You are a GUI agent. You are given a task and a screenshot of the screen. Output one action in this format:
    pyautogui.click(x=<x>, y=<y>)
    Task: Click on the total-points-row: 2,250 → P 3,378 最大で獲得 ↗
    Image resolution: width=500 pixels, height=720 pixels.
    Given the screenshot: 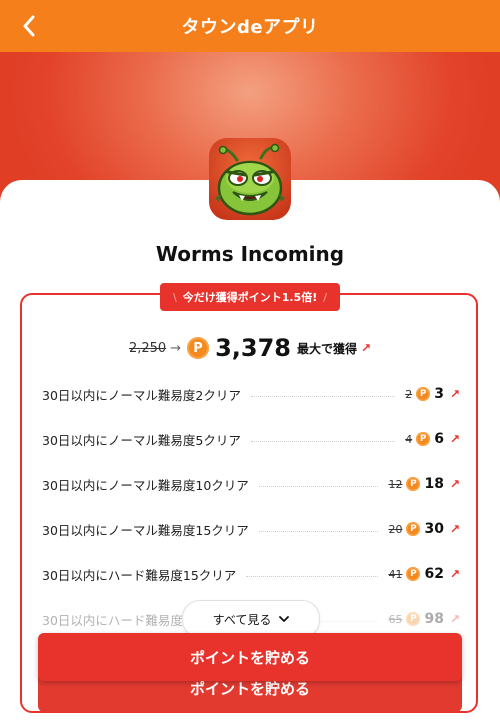 What is the action you would take?
    pyautogui.click(x=250, y=348)
    